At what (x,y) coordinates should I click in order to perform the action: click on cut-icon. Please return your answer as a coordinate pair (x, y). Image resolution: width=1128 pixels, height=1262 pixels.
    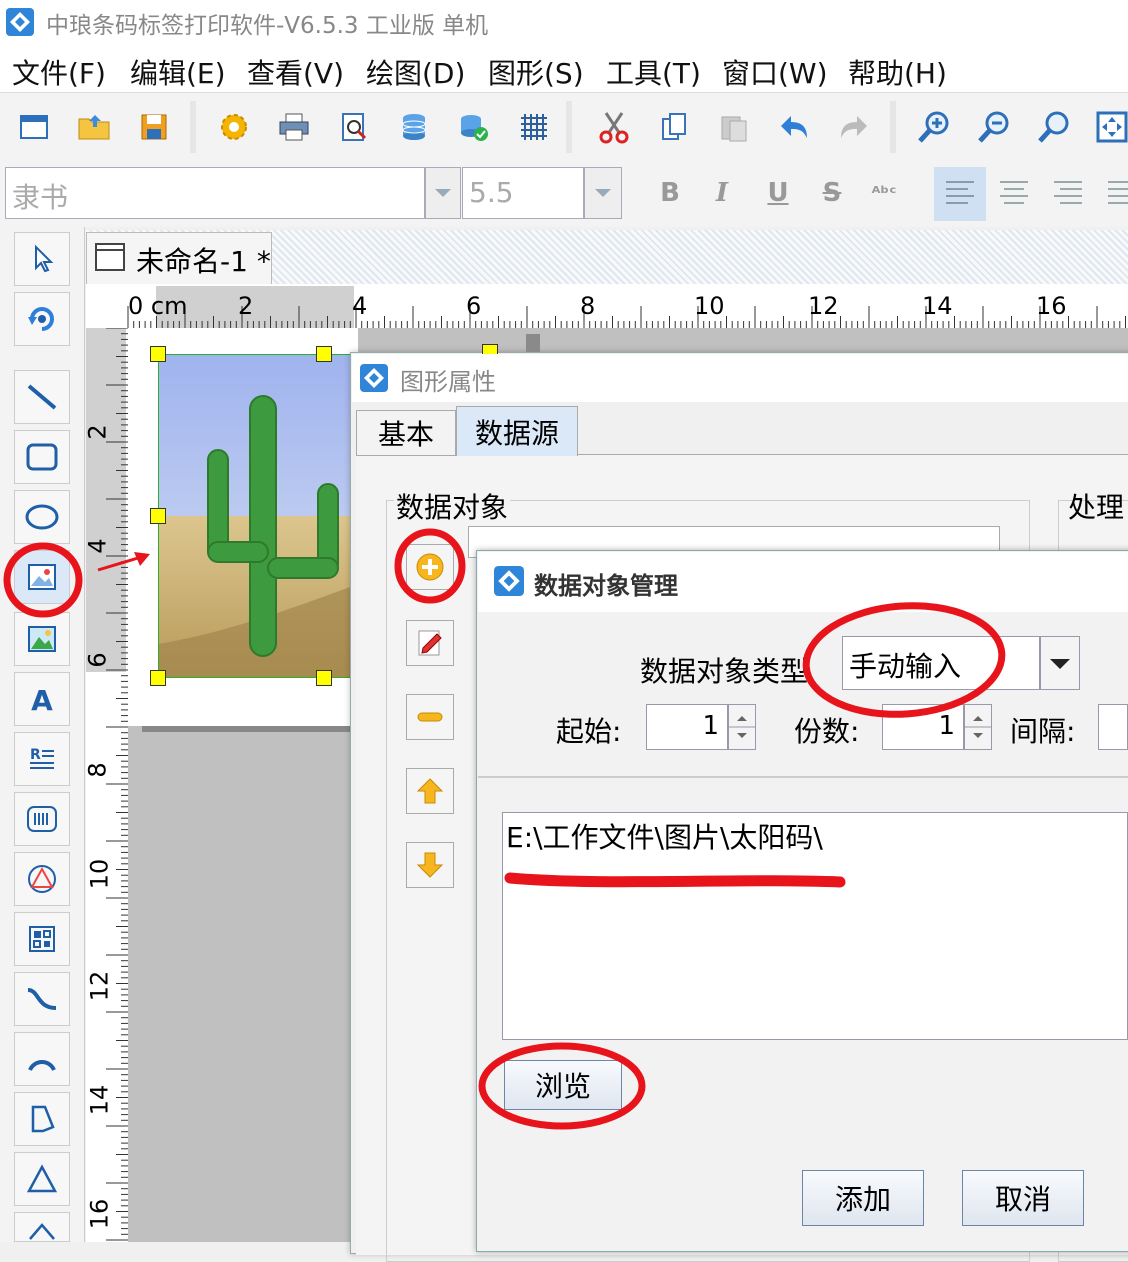
    Looking at the image, I should click on (614, 127).